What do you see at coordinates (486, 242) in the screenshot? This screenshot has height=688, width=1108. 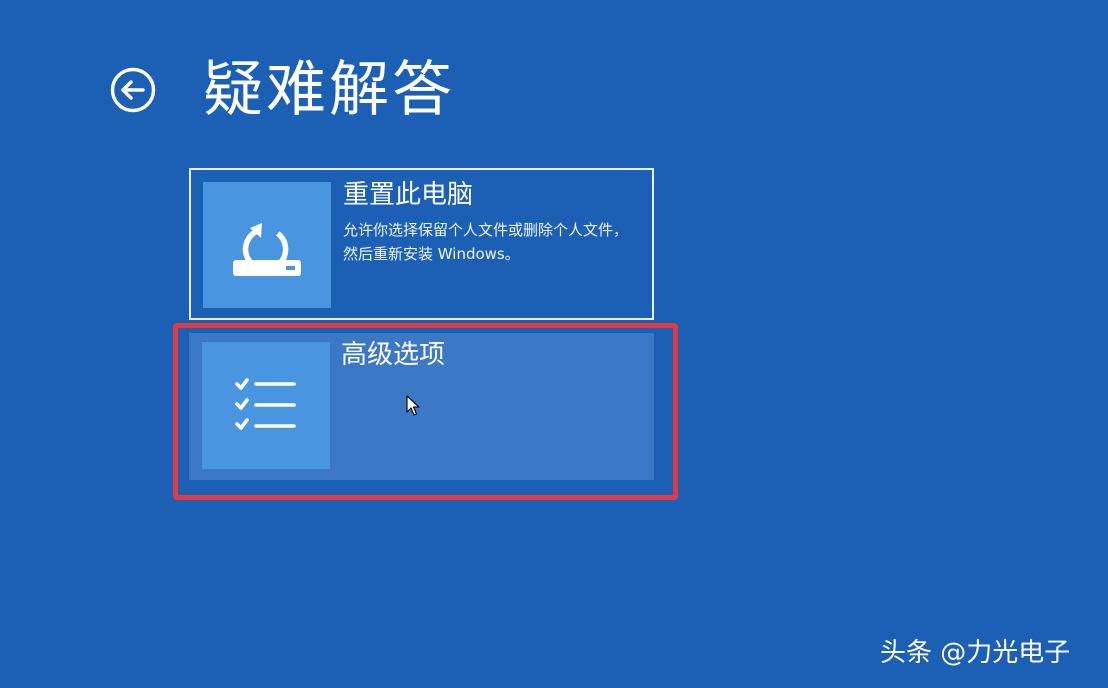 I see `reset-pc-description: 允许你选择保留个人文件或删除个人文件，然后重新安装 Windows。` at bounding box center [486, 242].